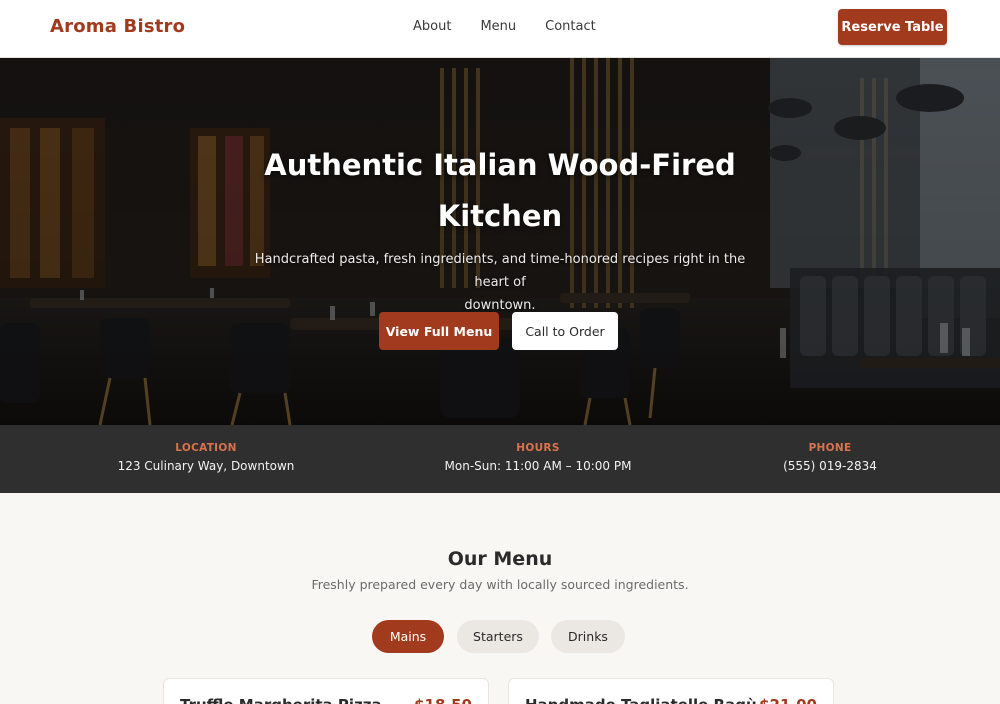 The height and width of the screenshot is (704, 1000). What do you see at coordinates (500, 559) in the screenshot?
I see `menu-section-title: Our Menu` at bounding box center [500, 559].